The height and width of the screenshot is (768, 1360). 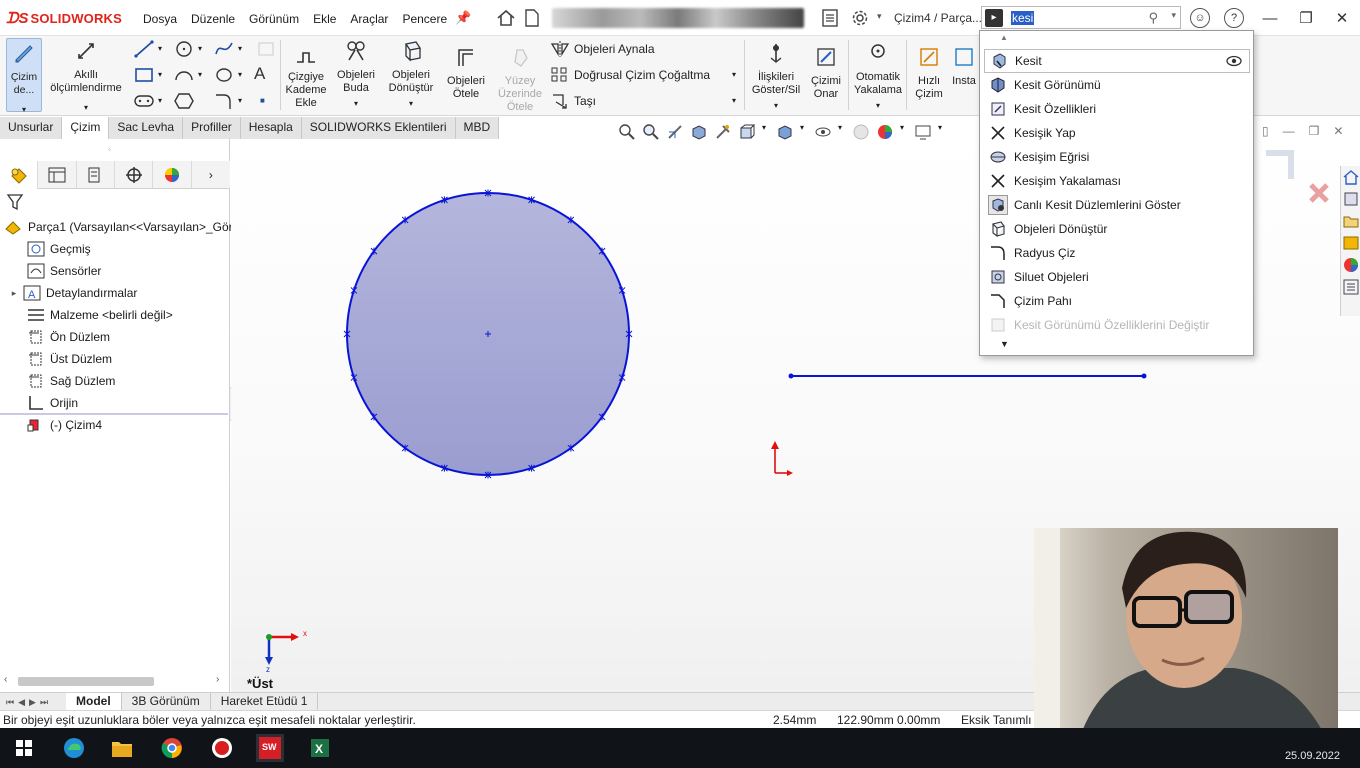 What do you see at coordinates (58, 249) in the screenshot?
I see `tree-item-history: Geçmiş` at bounding box center [58, 249].